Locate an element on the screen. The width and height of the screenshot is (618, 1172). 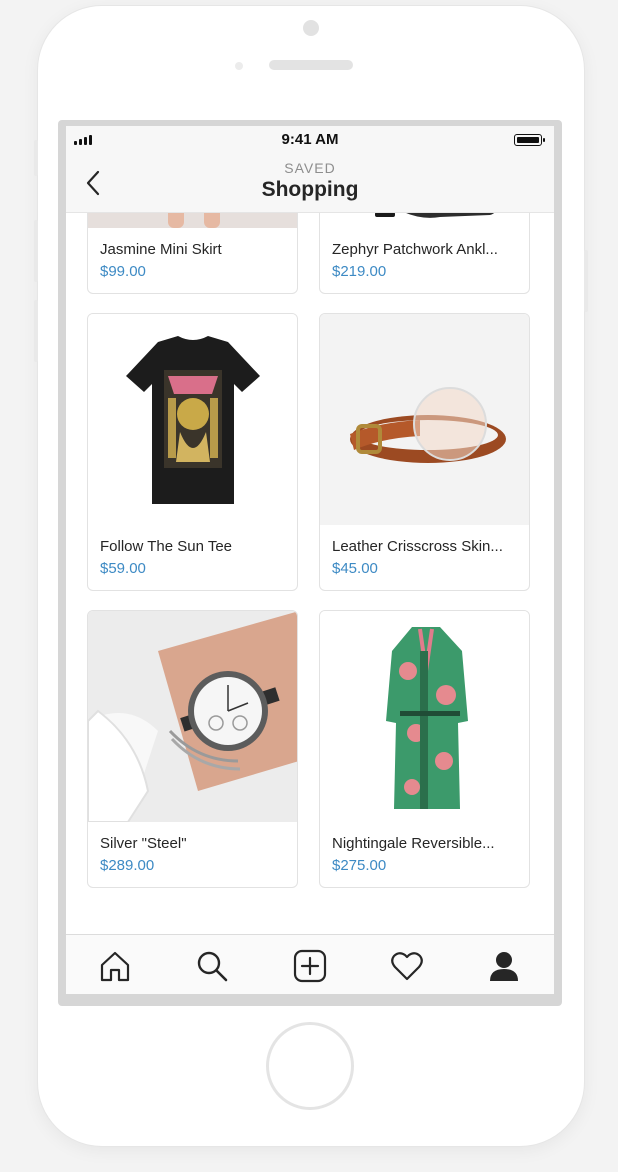
home-icon is located at coordinates (115, 966).